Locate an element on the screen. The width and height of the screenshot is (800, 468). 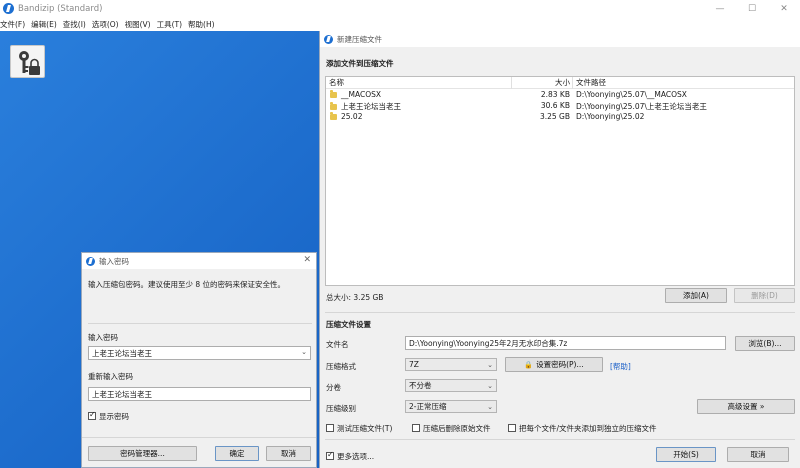
format-select: 7Z ⌄ is located at coordinates (451, 364).